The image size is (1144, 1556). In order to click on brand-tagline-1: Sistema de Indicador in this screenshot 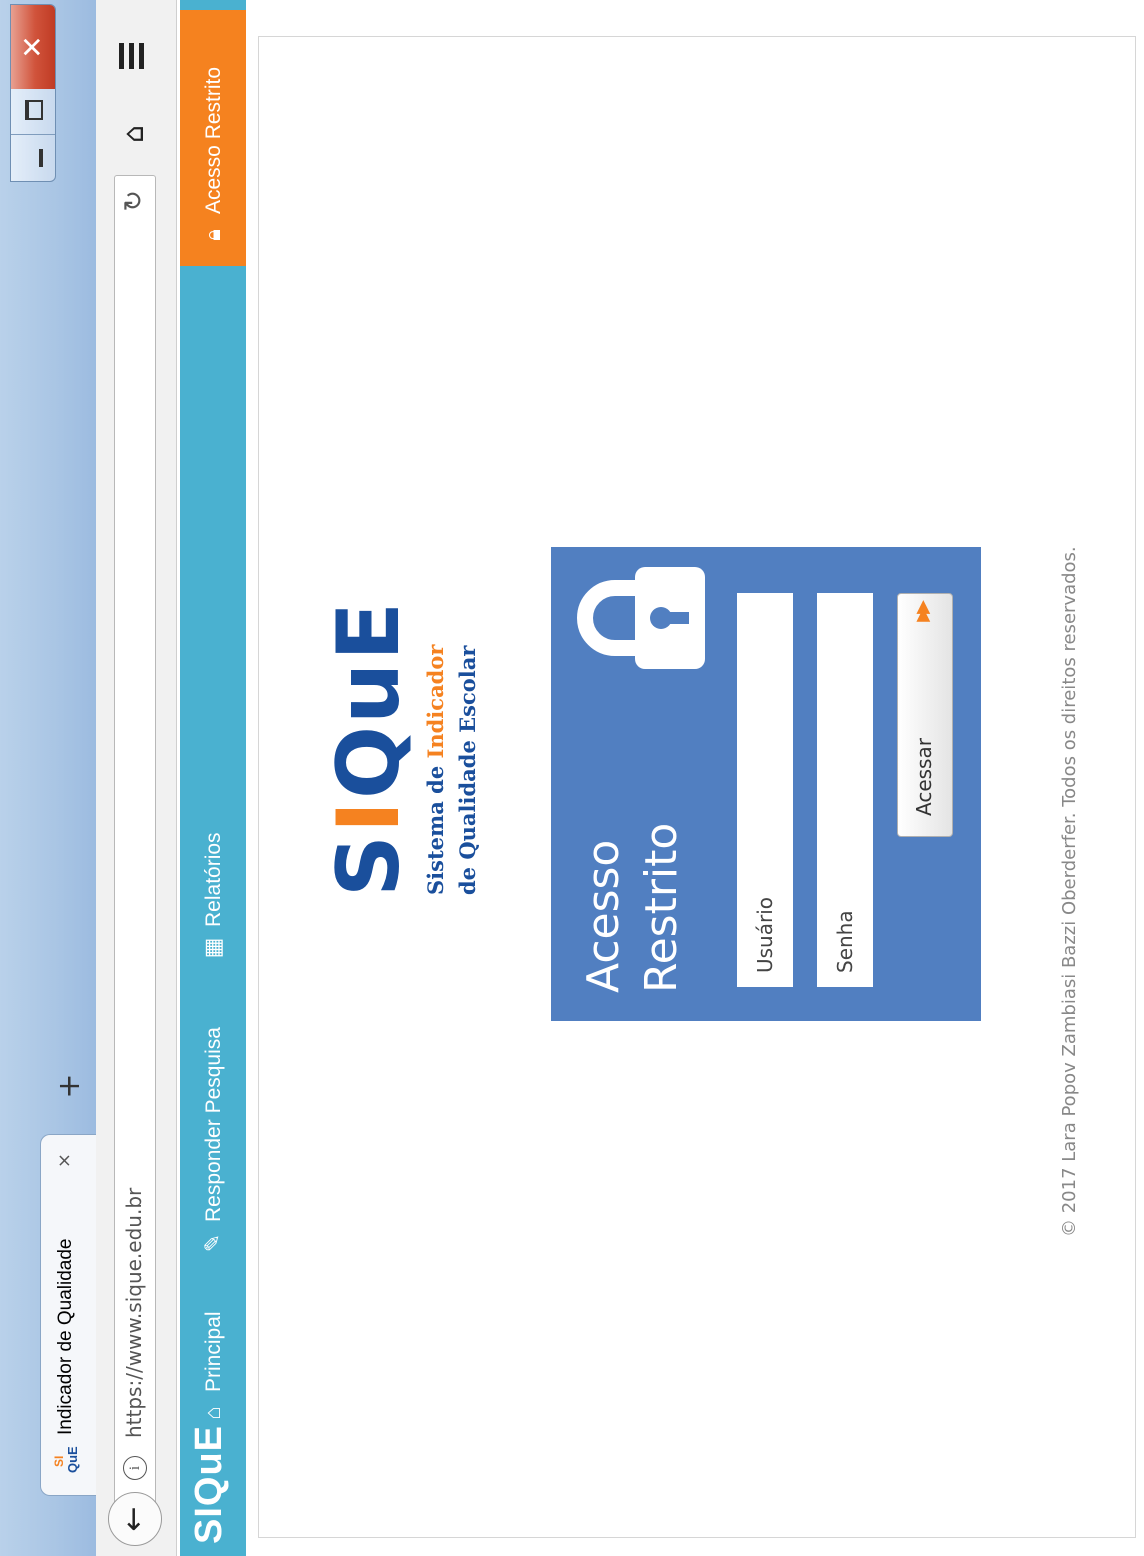, I will do `click(435, 769)`.